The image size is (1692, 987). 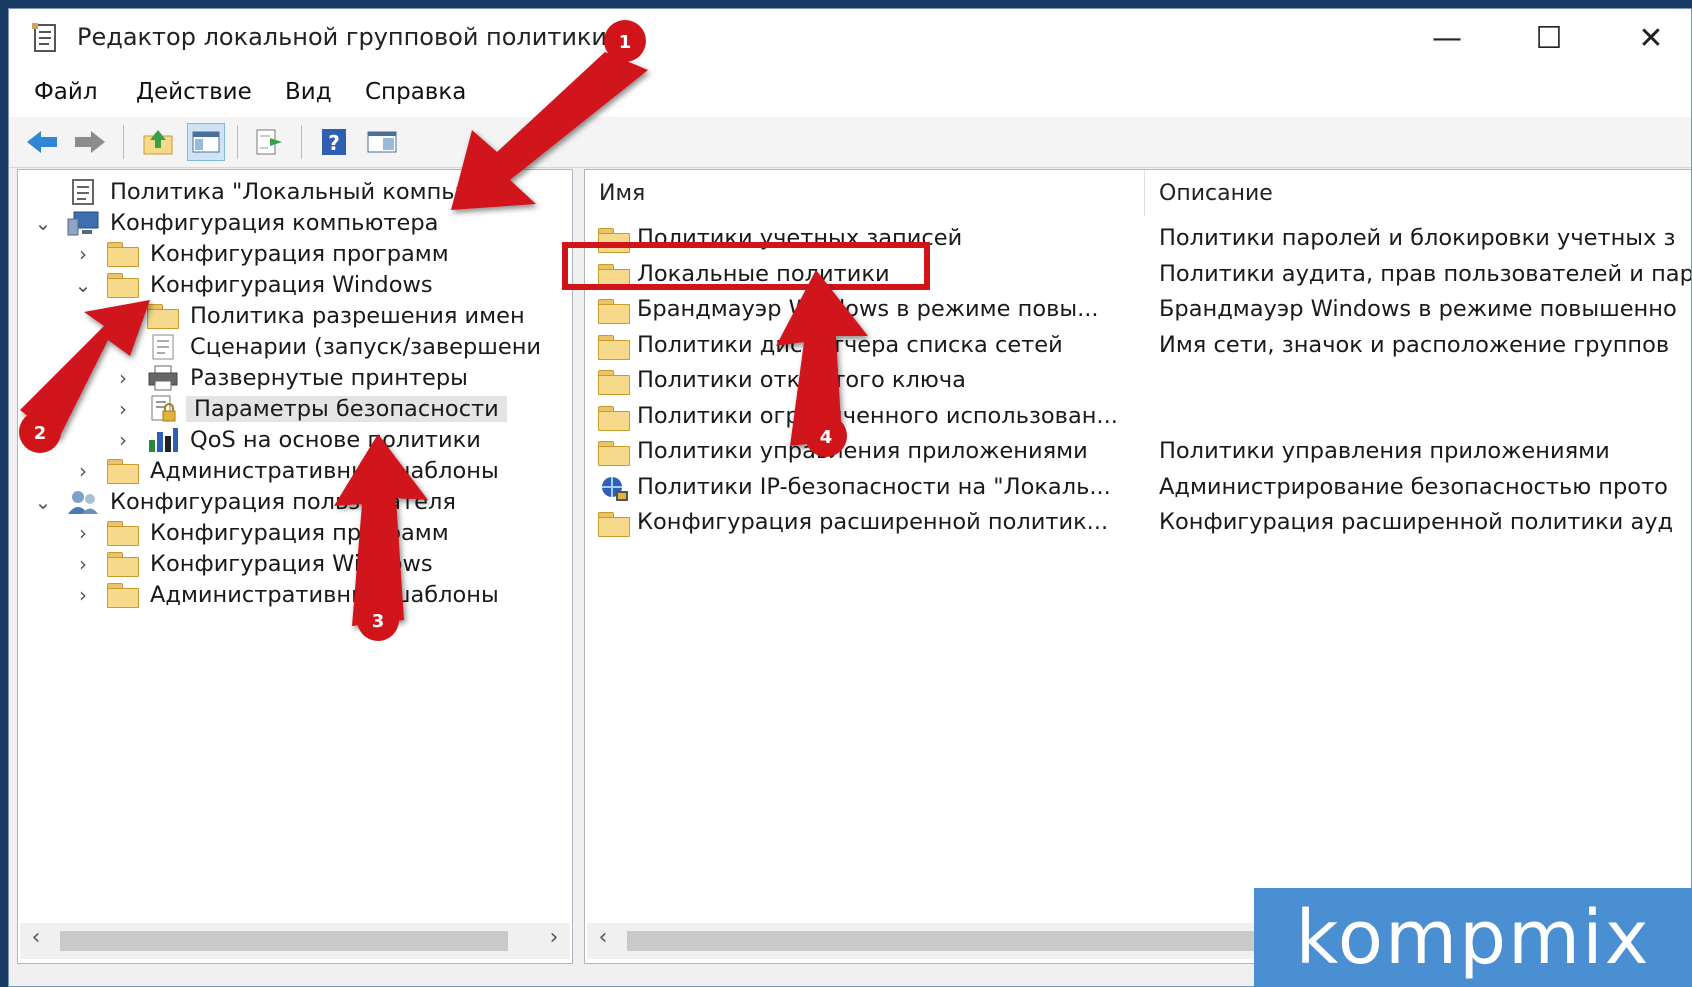 I want to click on forward-arrow-icon, so click(x=90, y=142).